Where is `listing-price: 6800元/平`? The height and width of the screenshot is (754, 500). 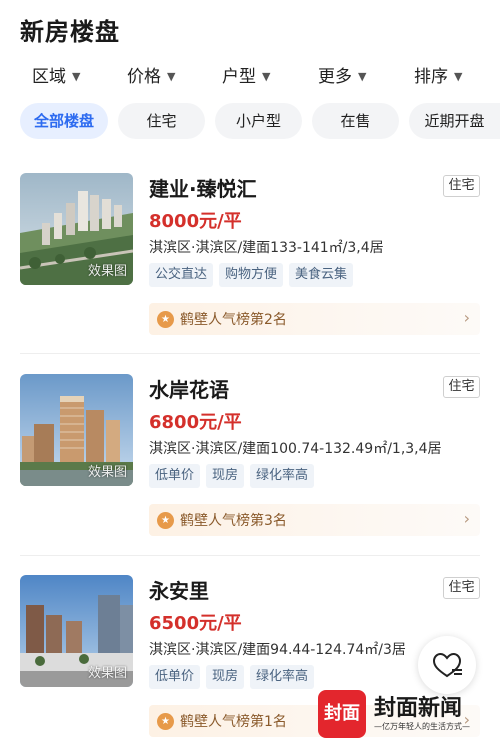 listing-price: 6800元/平 is located at coordinates (195, 422).